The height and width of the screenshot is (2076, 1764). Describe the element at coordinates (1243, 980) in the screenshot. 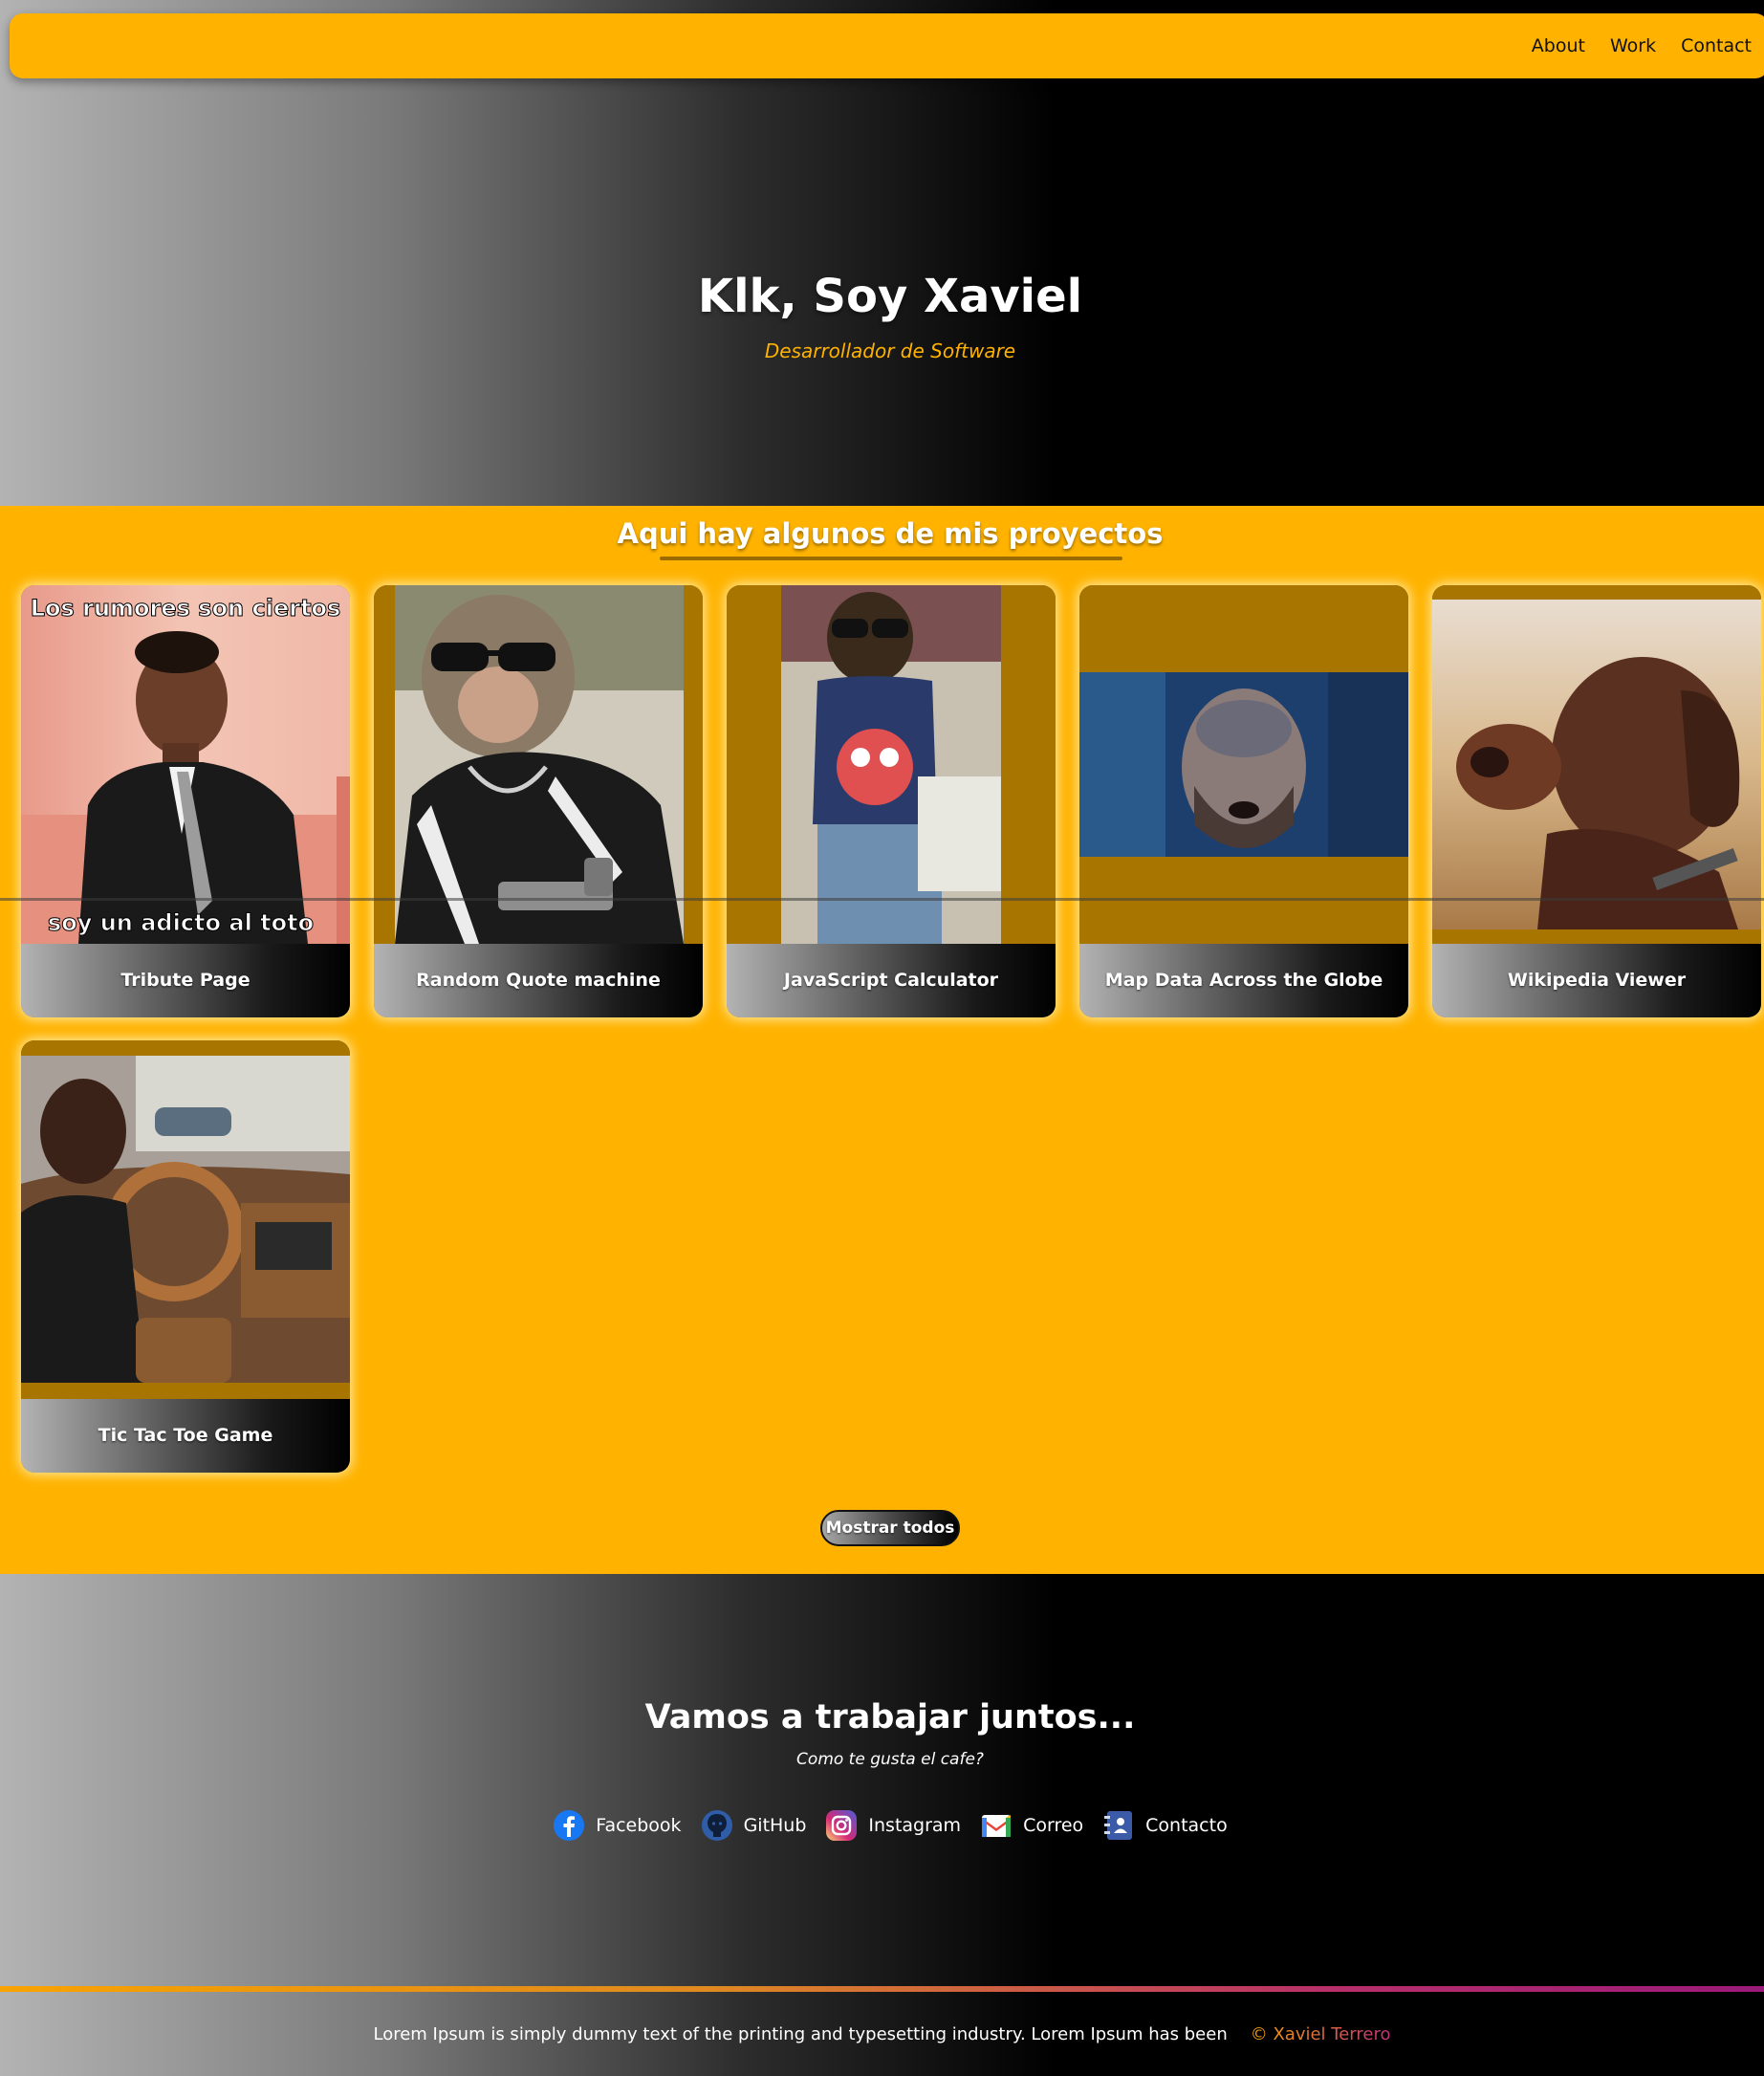

I see `project-label: Map Data Across the Globe` at that location.